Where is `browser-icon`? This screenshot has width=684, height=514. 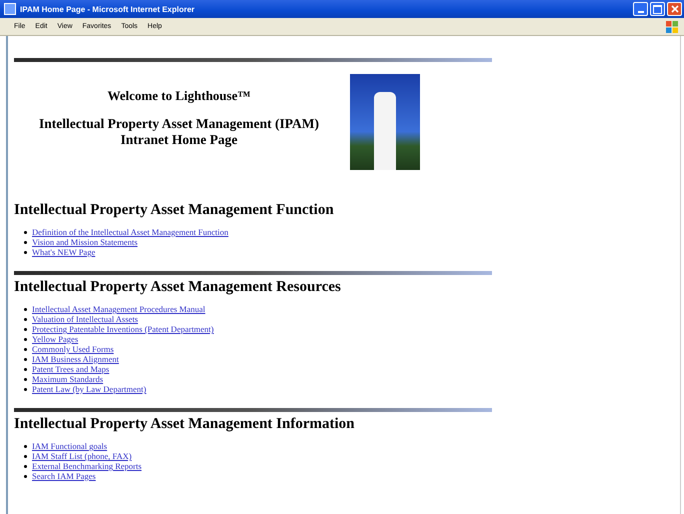 browser-icon is located at coordinates (10, 9).